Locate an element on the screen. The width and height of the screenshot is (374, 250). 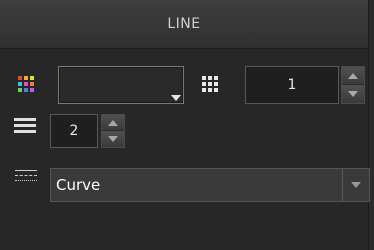
chevron-down-icon is located at coordinates (356, 185).